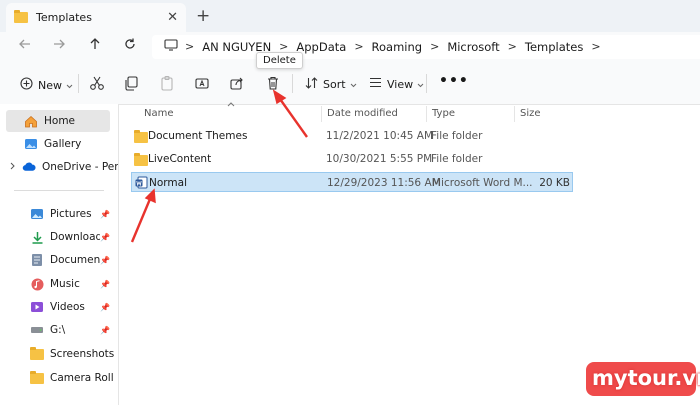  Describe the element at coordinates (646, 378) in the screenshot. I see `watermark-text: mytour.vn` at that location.